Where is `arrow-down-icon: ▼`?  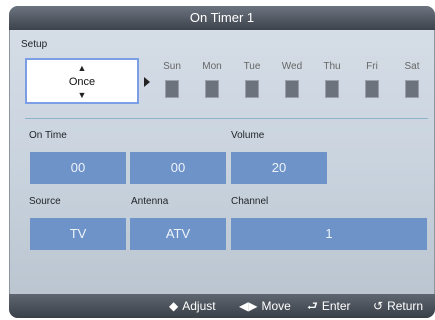 arrow-down-icon: ▼ is located at coordinates (82, 95).